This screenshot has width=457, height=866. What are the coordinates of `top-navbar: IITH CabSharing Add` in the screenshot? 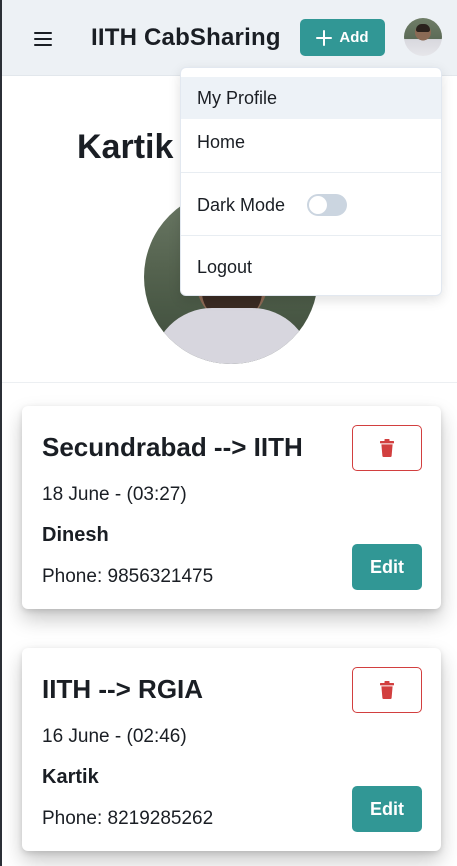 It's located at (229, 38).